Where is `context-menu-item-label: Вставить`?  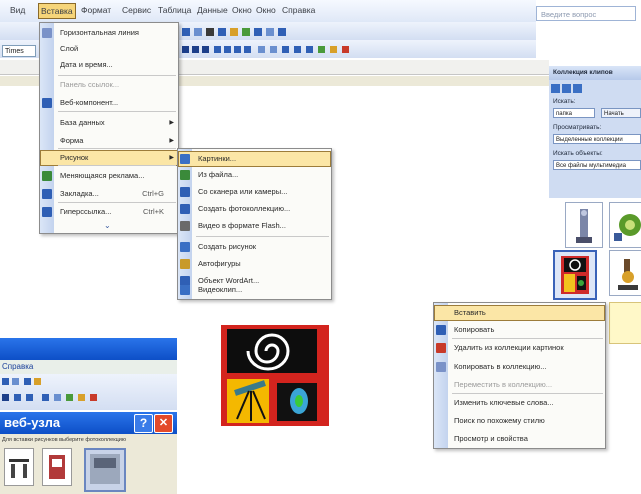 context-menu-item-label: Вставить is located at coordinates (470, 312).